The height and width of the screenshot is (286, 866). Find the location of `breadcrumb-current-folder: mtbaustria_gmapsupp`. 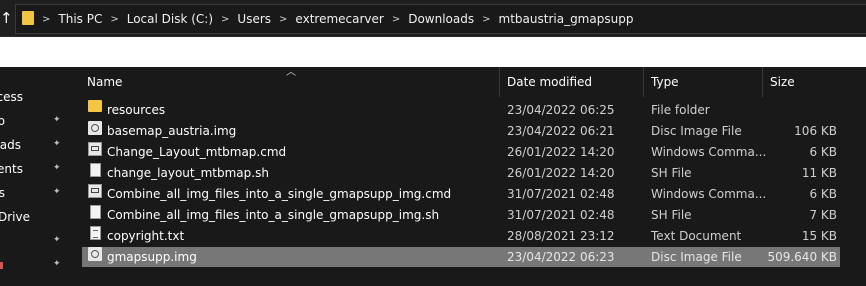

breadcrumb-current-folder: mtbaustria_gmapsupp is located at coordinates (566, 19).